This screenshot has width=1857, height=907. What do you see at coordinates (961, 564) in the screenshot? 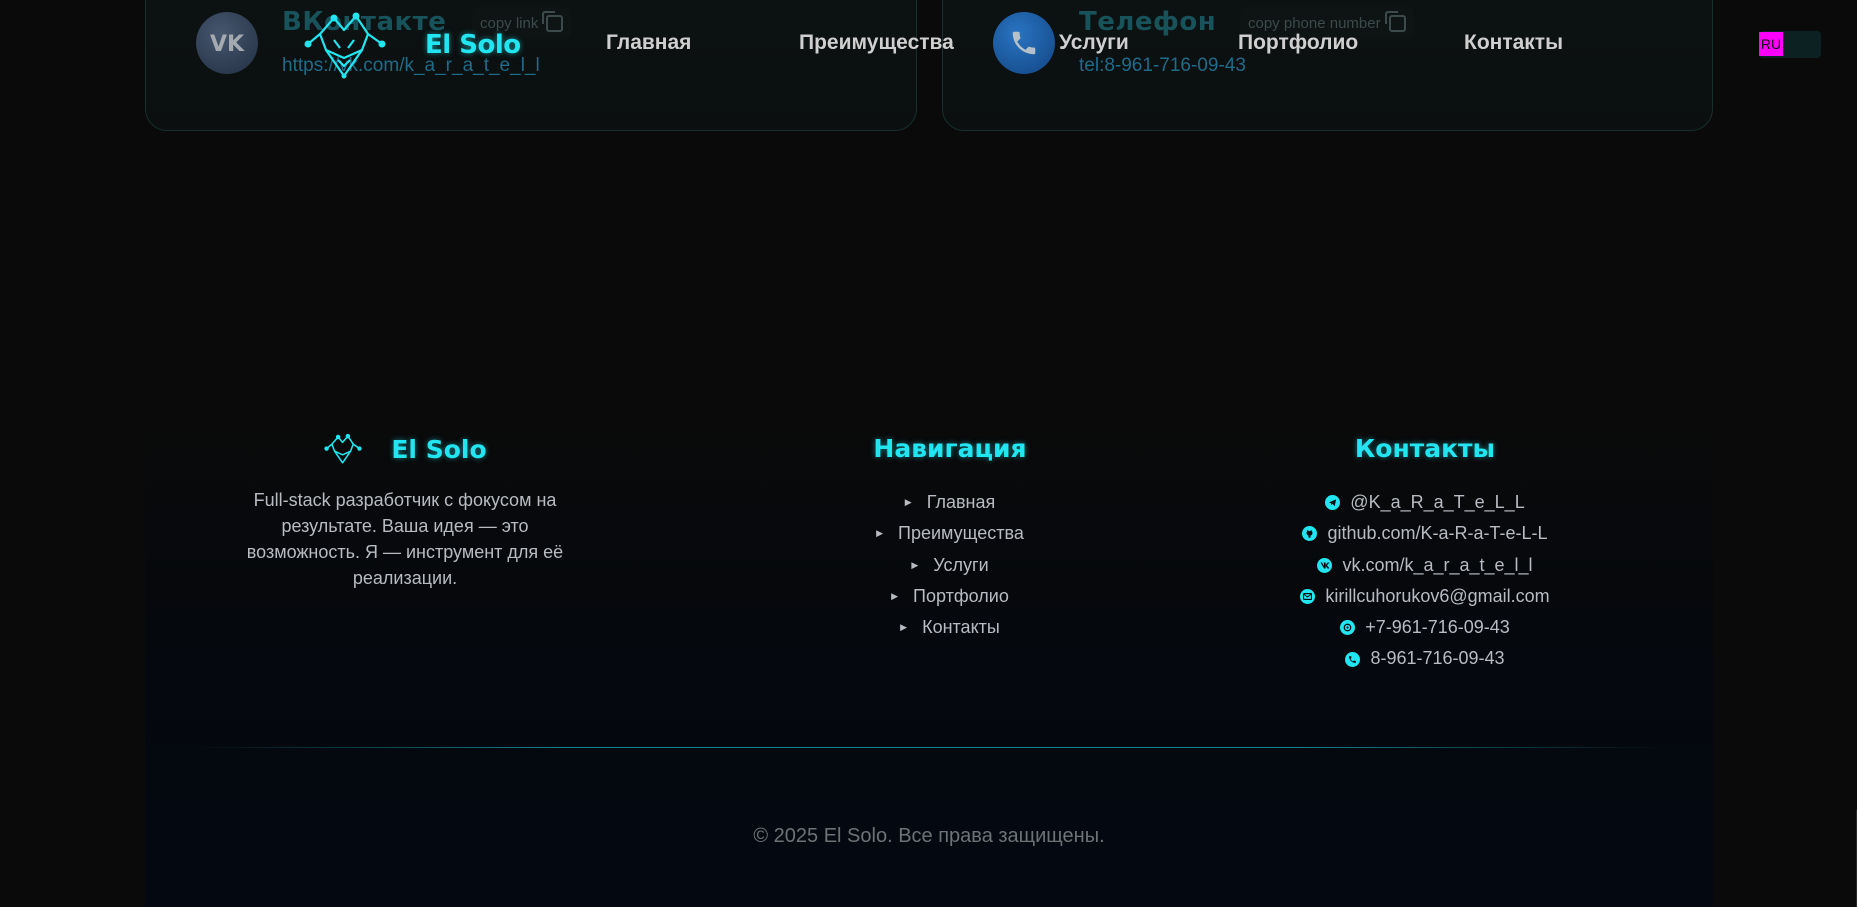
I see `footer-nav-label: Услуги` at bounding box center [961, 564].